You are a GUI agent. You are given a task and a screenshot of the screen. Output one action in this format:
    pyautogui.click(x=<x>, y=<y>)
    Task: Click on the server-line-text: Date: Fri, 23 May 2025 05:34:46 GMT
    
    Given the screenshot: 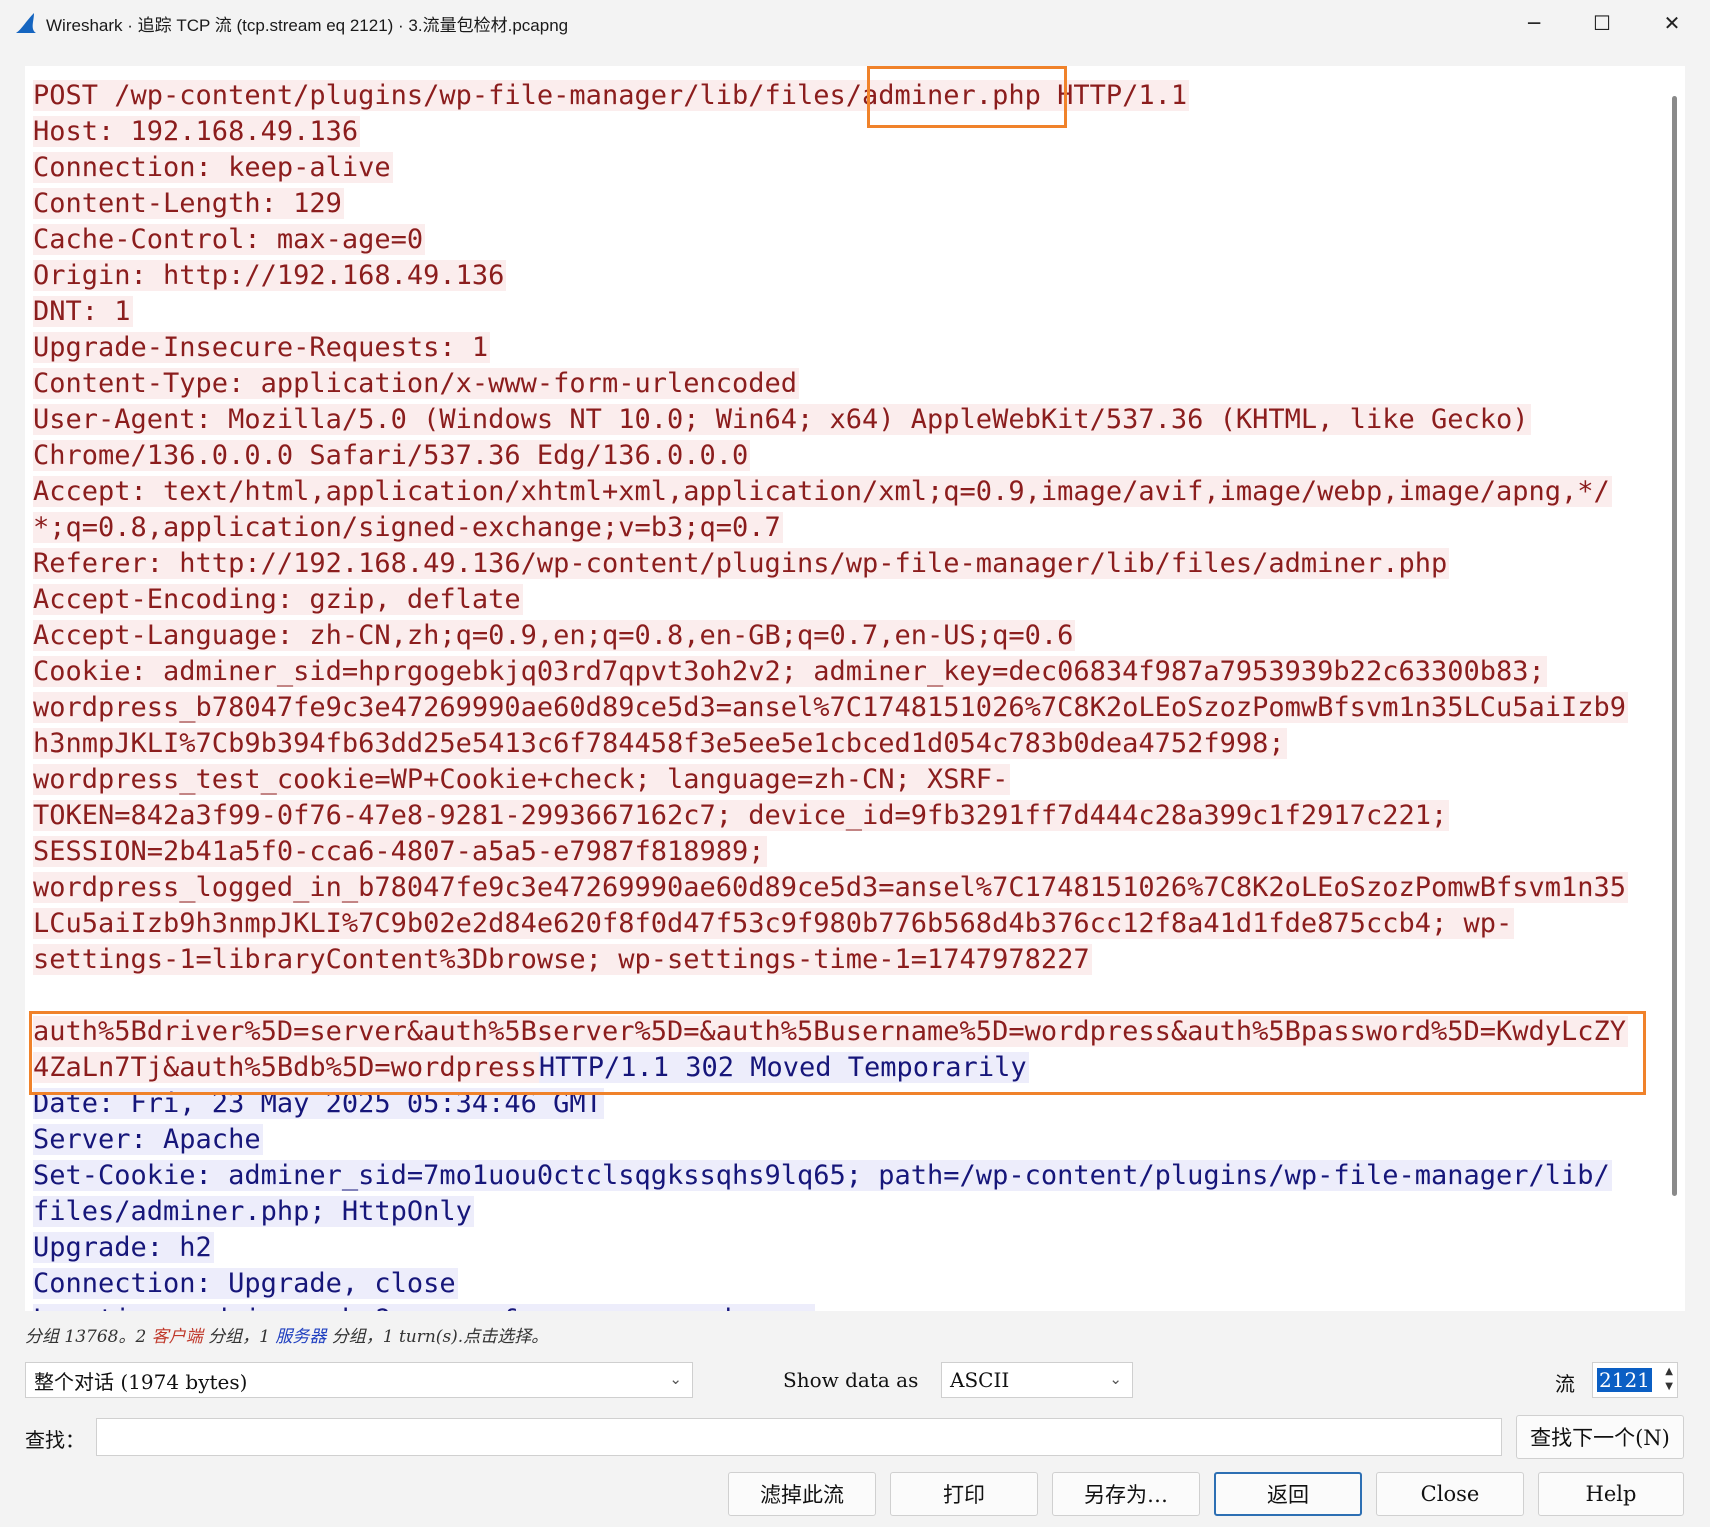 What is the action you would take?
    pyautogui.click(x=318, y=1103)
    